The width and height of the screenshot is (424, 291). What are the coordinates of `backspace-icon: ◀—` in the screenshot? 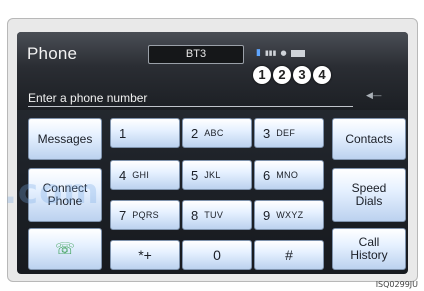 It's located at (374, 96).